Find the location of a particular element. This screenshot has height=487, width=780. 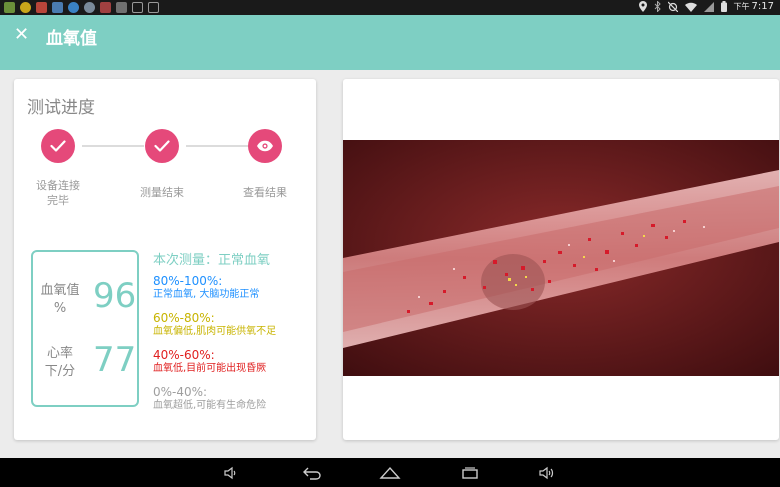

step-measure-done is located at coordinates (162, 146).